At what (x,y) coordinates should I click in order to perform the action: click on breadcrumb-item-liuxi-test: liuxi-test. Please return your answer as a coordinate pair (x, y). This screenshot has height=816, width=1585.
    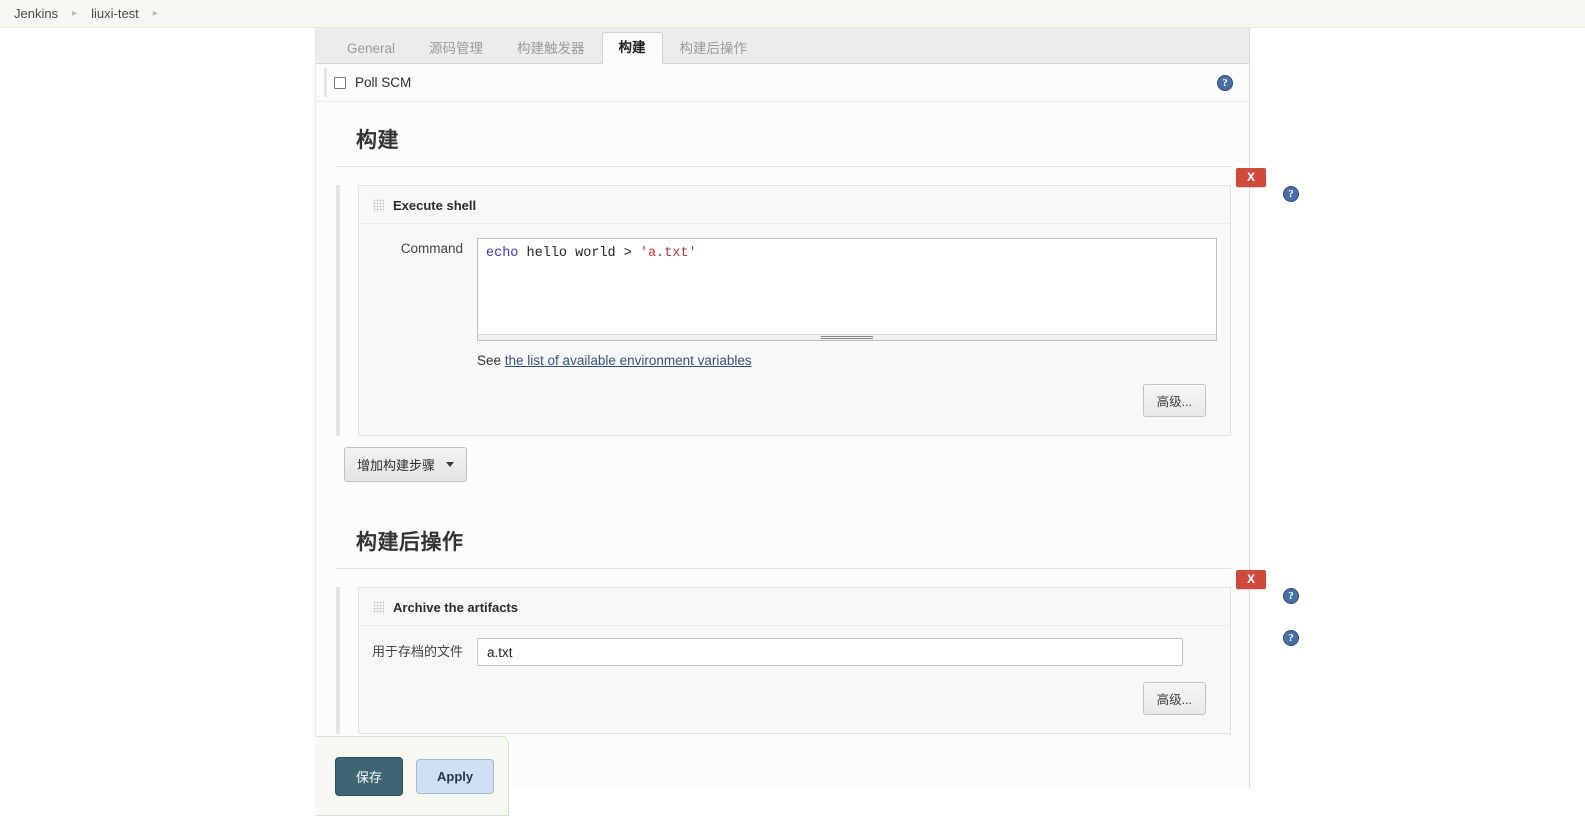
    Looking at the image, I should click on (115, 13).